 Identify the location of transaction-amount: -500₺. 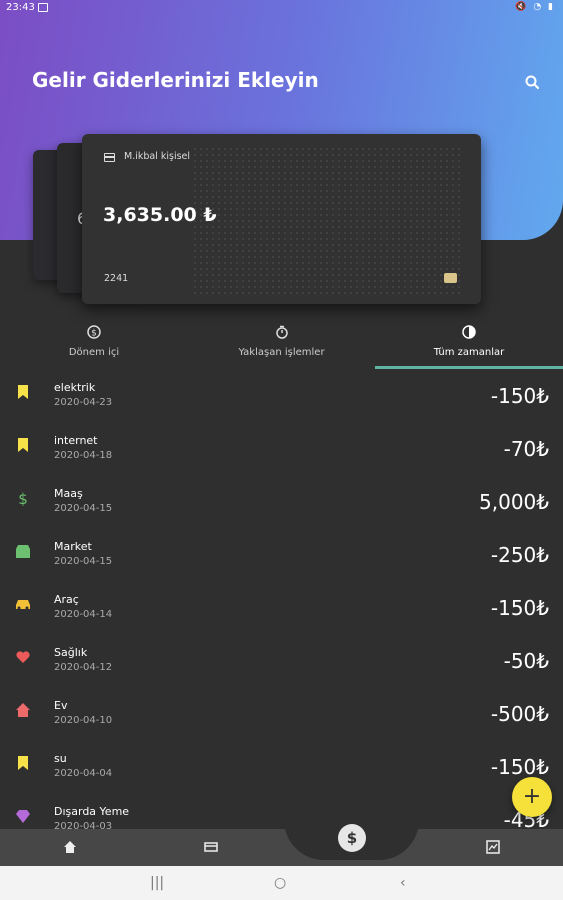
(519, 714).